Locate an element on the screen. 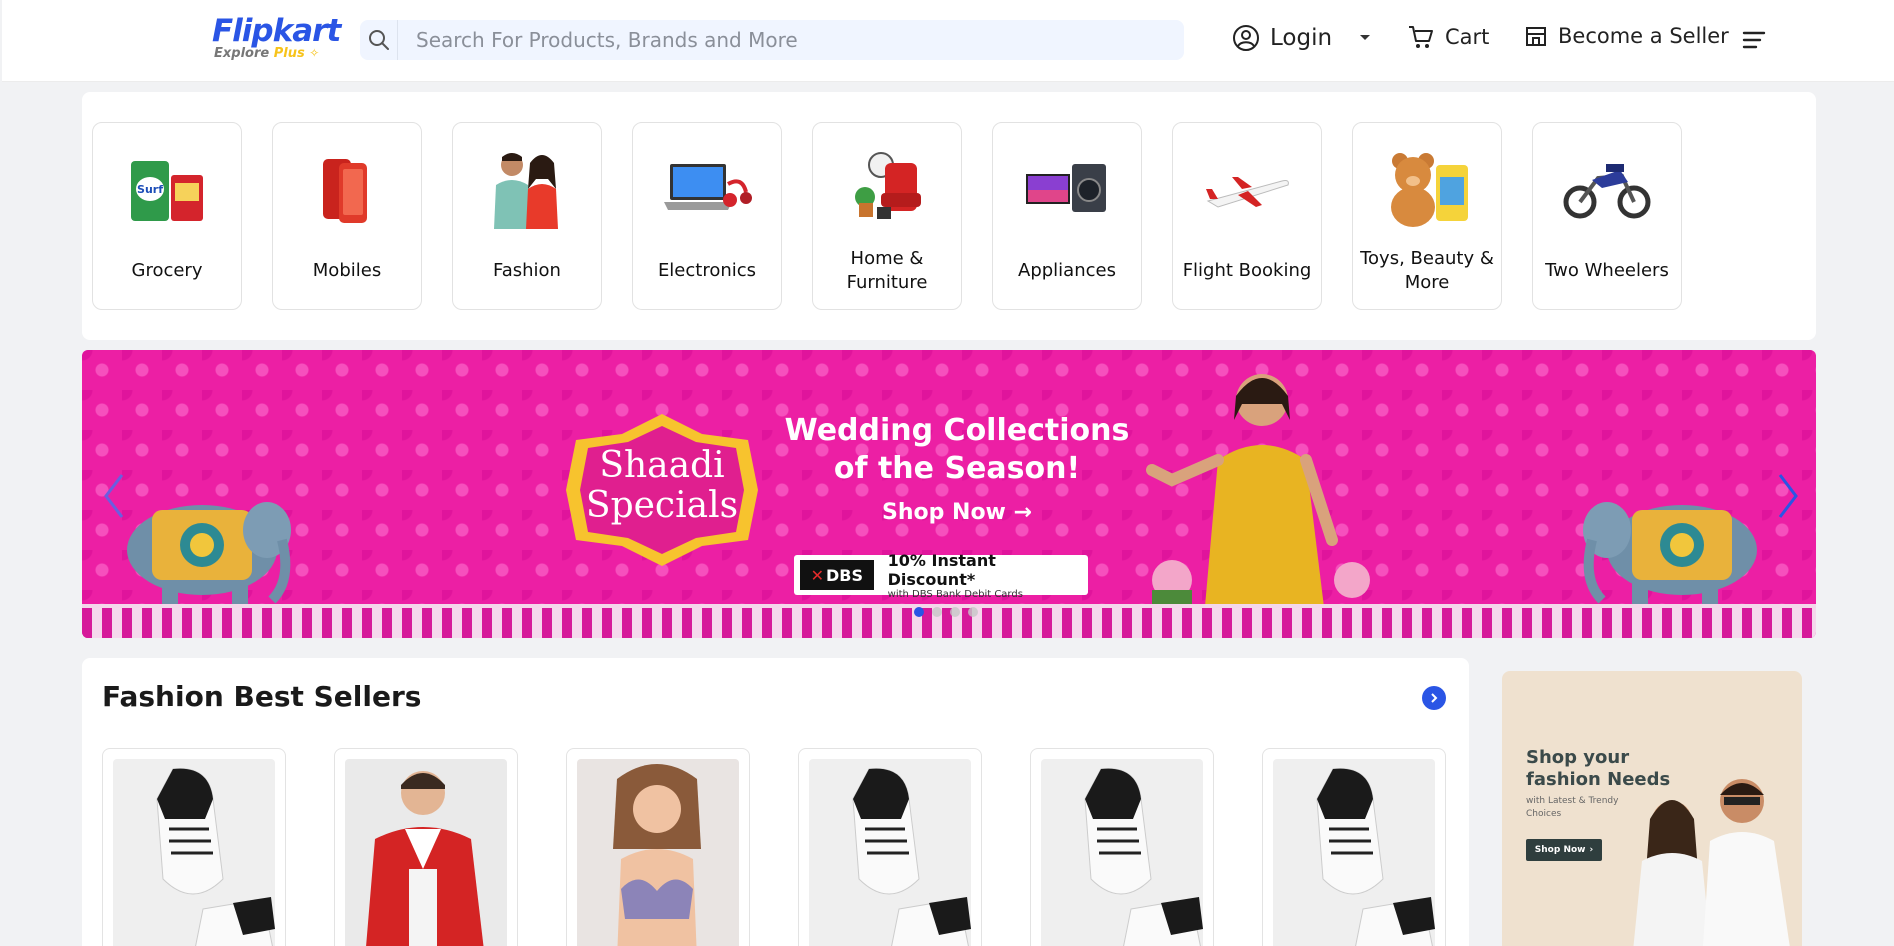  login-button: Login is located at coordinates (1304, 38).